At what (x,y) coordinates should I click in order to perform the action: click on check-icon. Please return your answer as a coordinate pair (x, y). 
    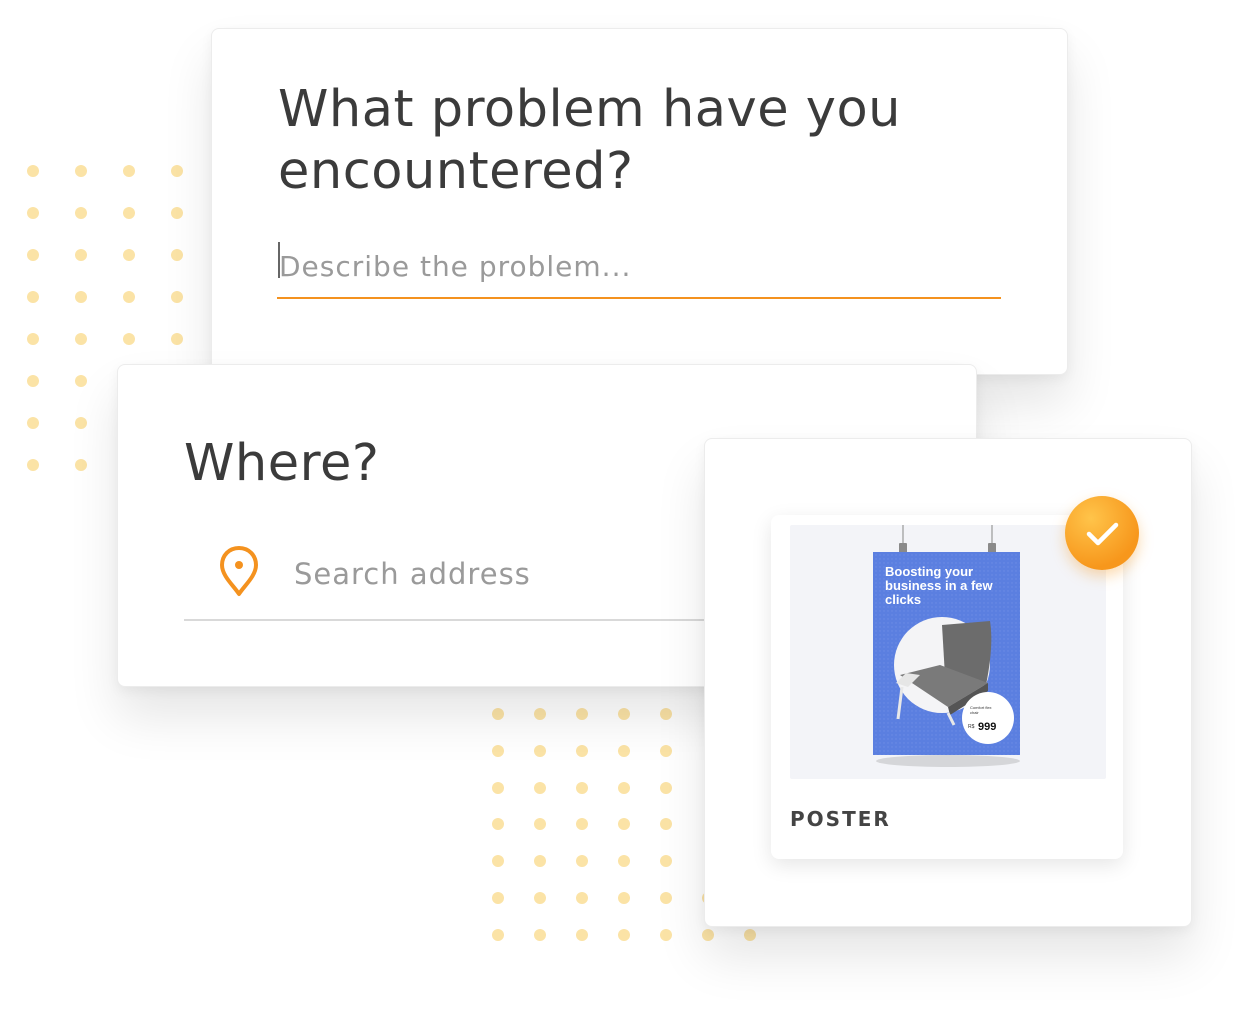
    Looking at the image, I should click on (1102, 534).